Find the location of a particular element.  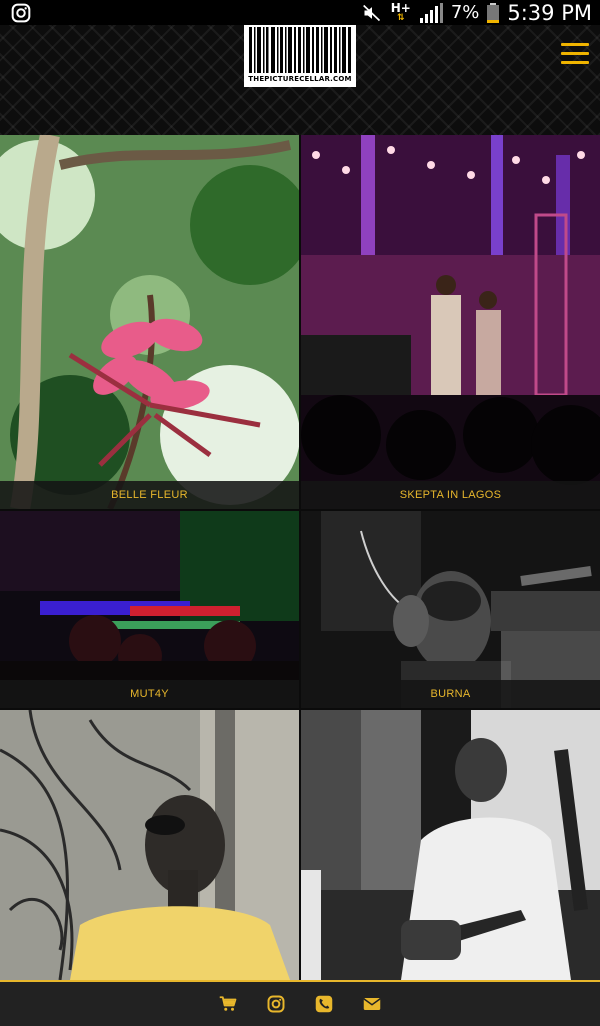

clock: 5:39 PM is located at coordinates (549, 12).